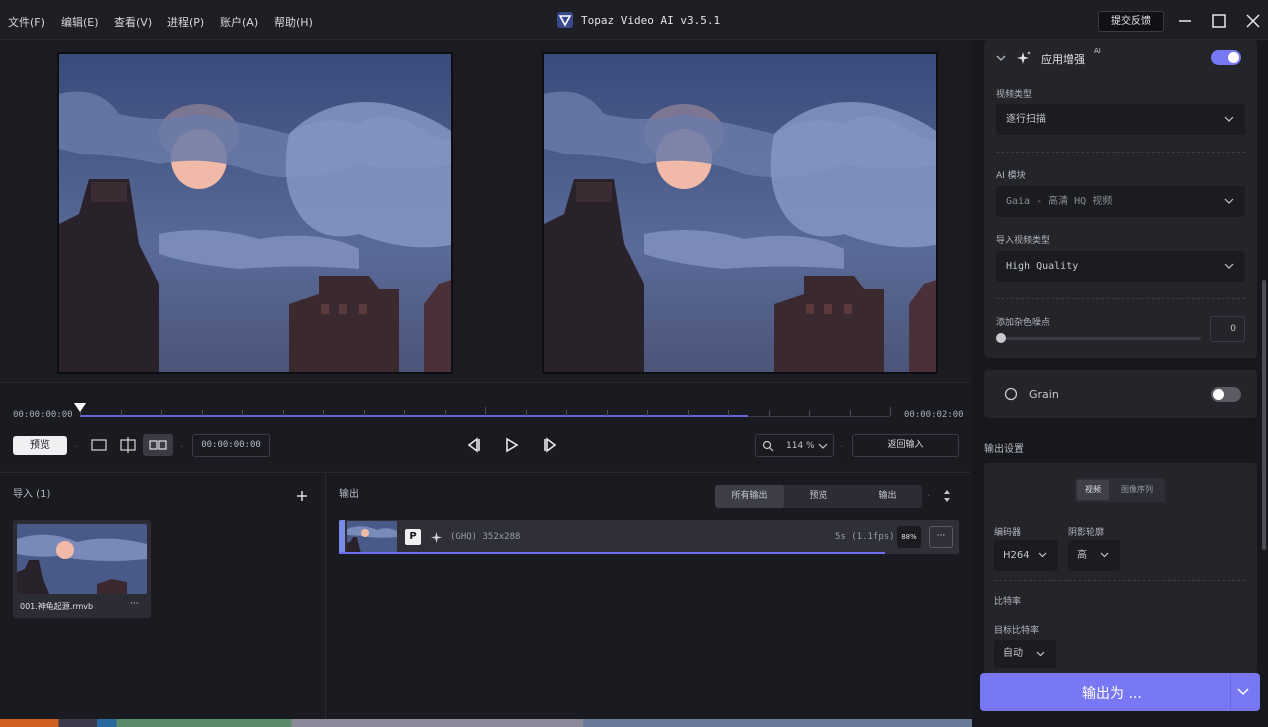 Image resolution: width=1268 pixels, height=727 pixels. I want to click on preview-button: 预览, so click(40, 445).